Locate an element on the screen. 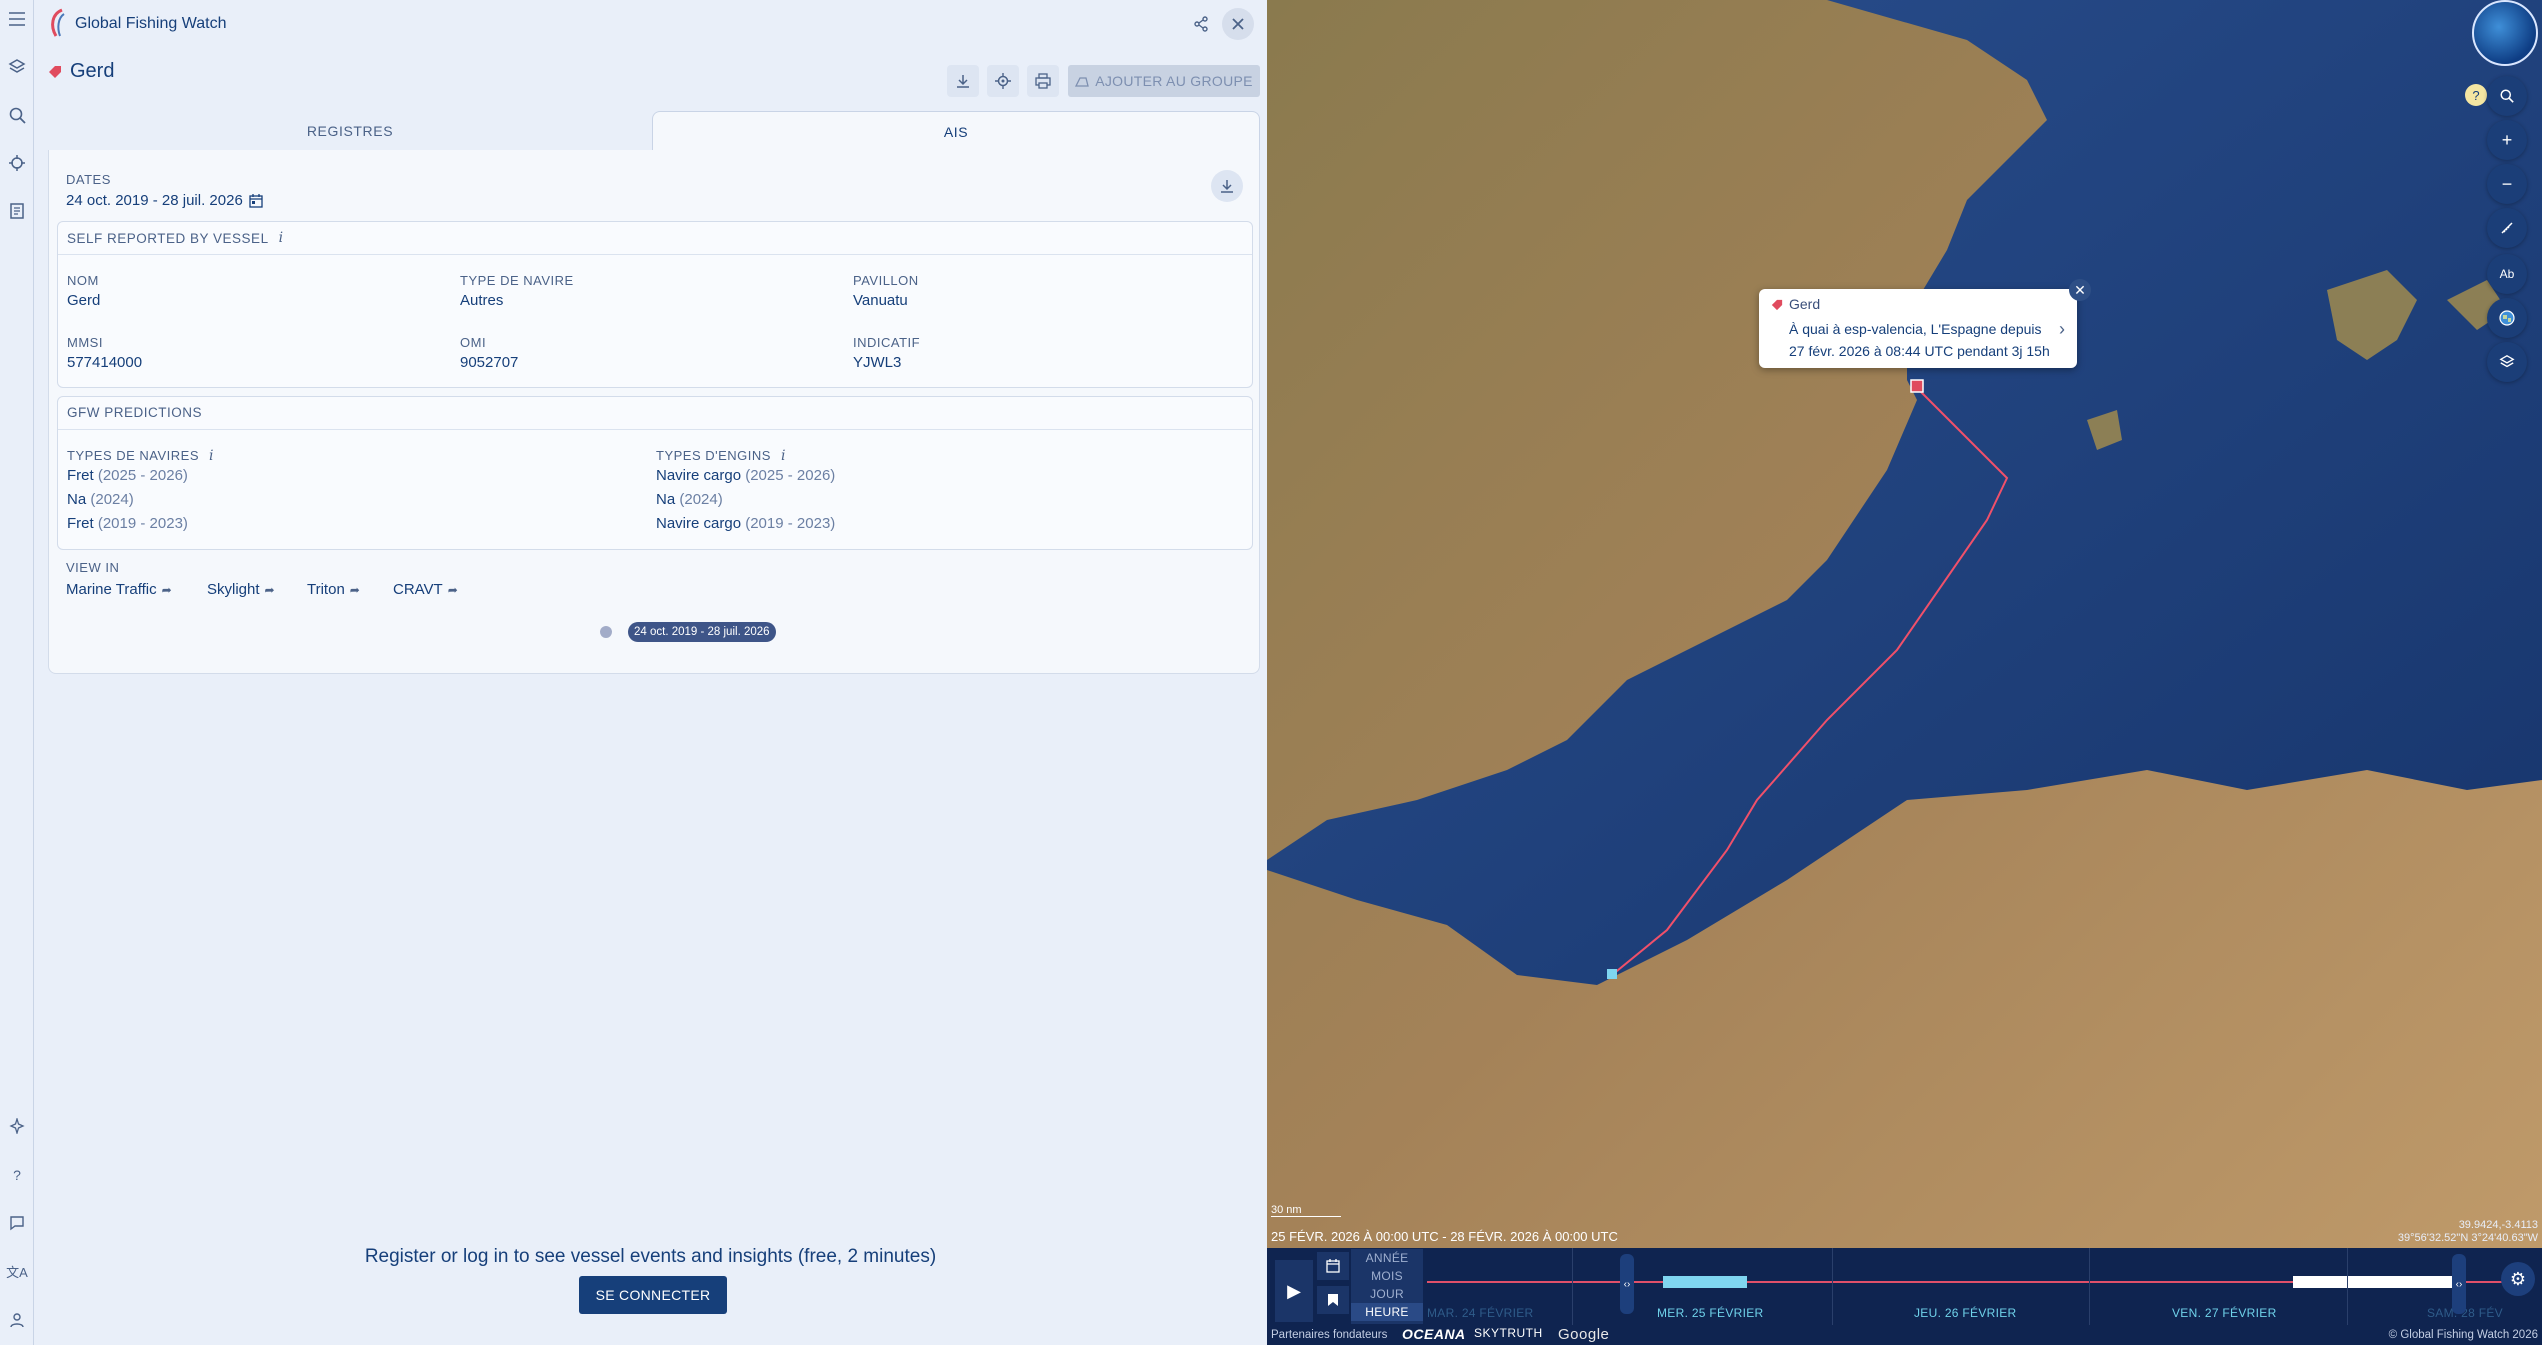 This screenshot has width=2542, height=1345. zoom-in-icon: + is located at coordinates (2507, 140).